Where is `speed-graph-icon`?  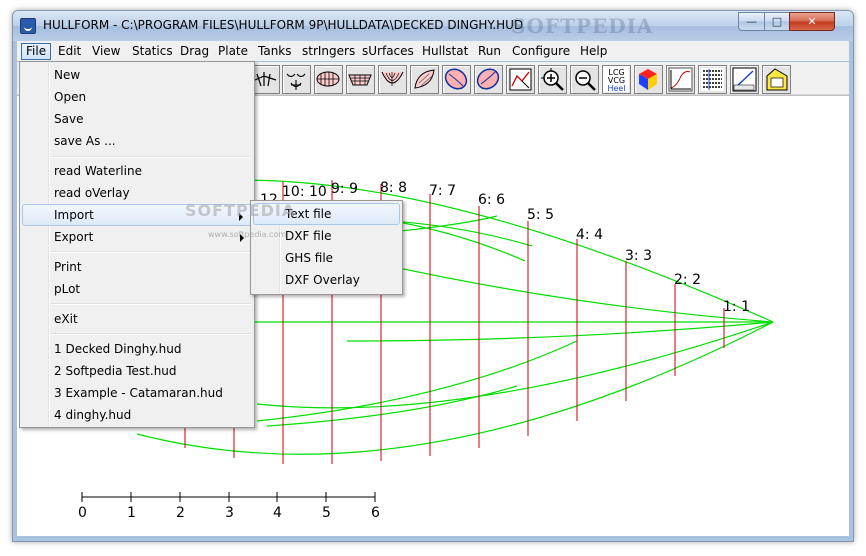 speed-graph-icon is located at coordinates (744, 79).